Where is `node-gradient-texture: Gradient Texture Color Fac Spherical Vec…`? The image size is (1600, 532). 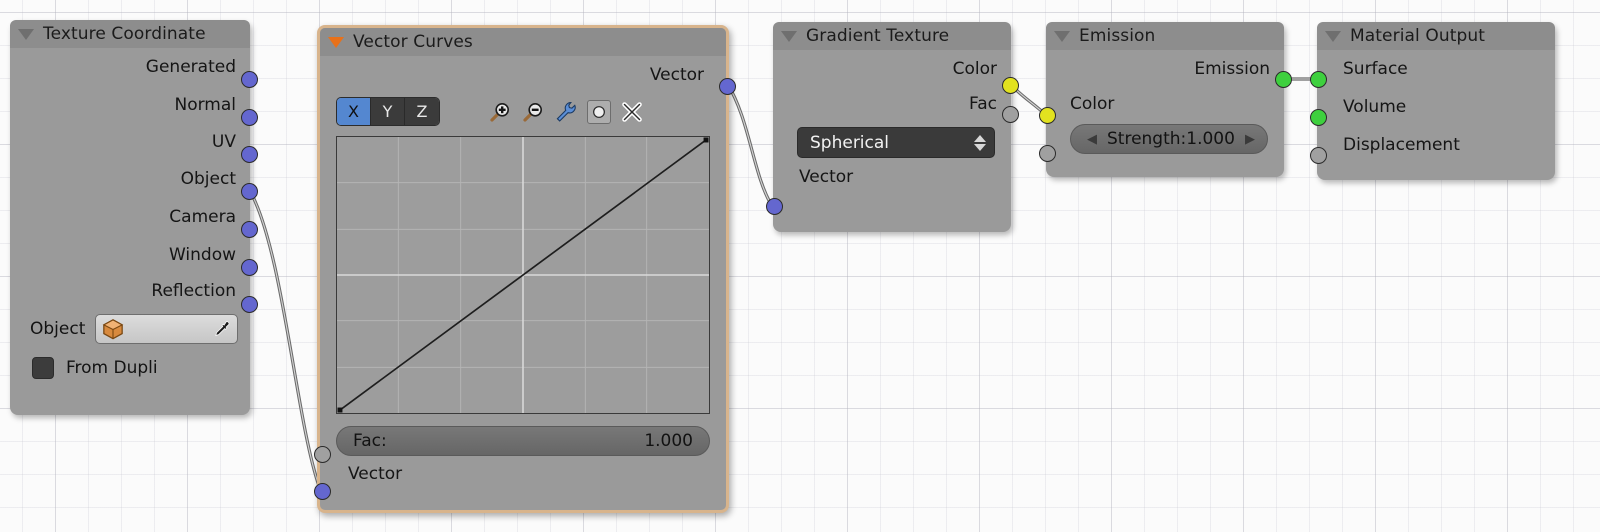 node-gradient-texture: Gradient Texture Color Fac Spherical Vec… is located at coordinates (892, 127).